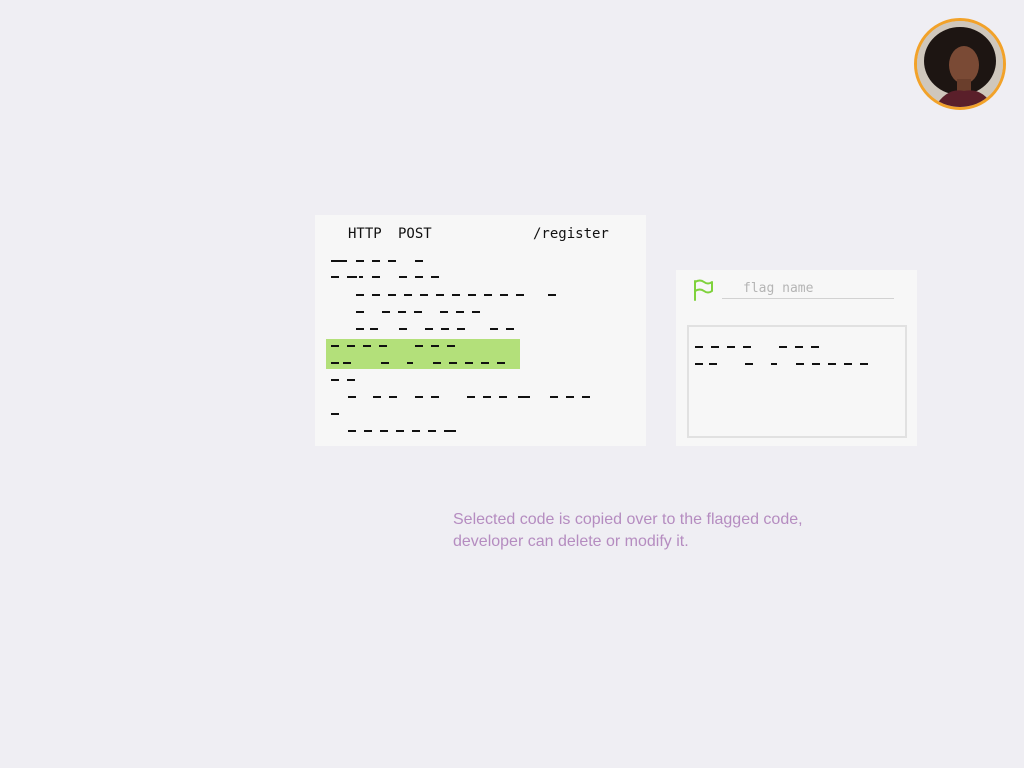  I want to click on flag-name-input, so click(808, 289).